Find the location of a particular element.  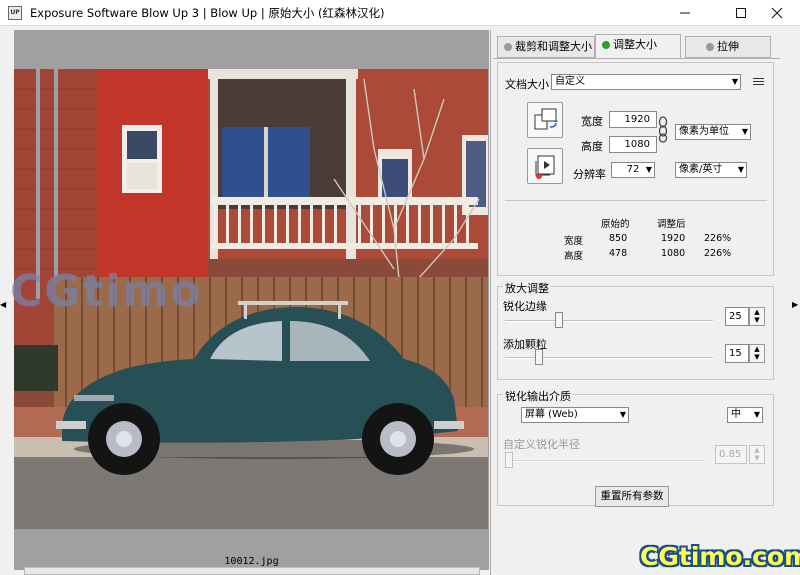

sharpen-spinner: ▲ ▼ is located at coordinates (757, 316).